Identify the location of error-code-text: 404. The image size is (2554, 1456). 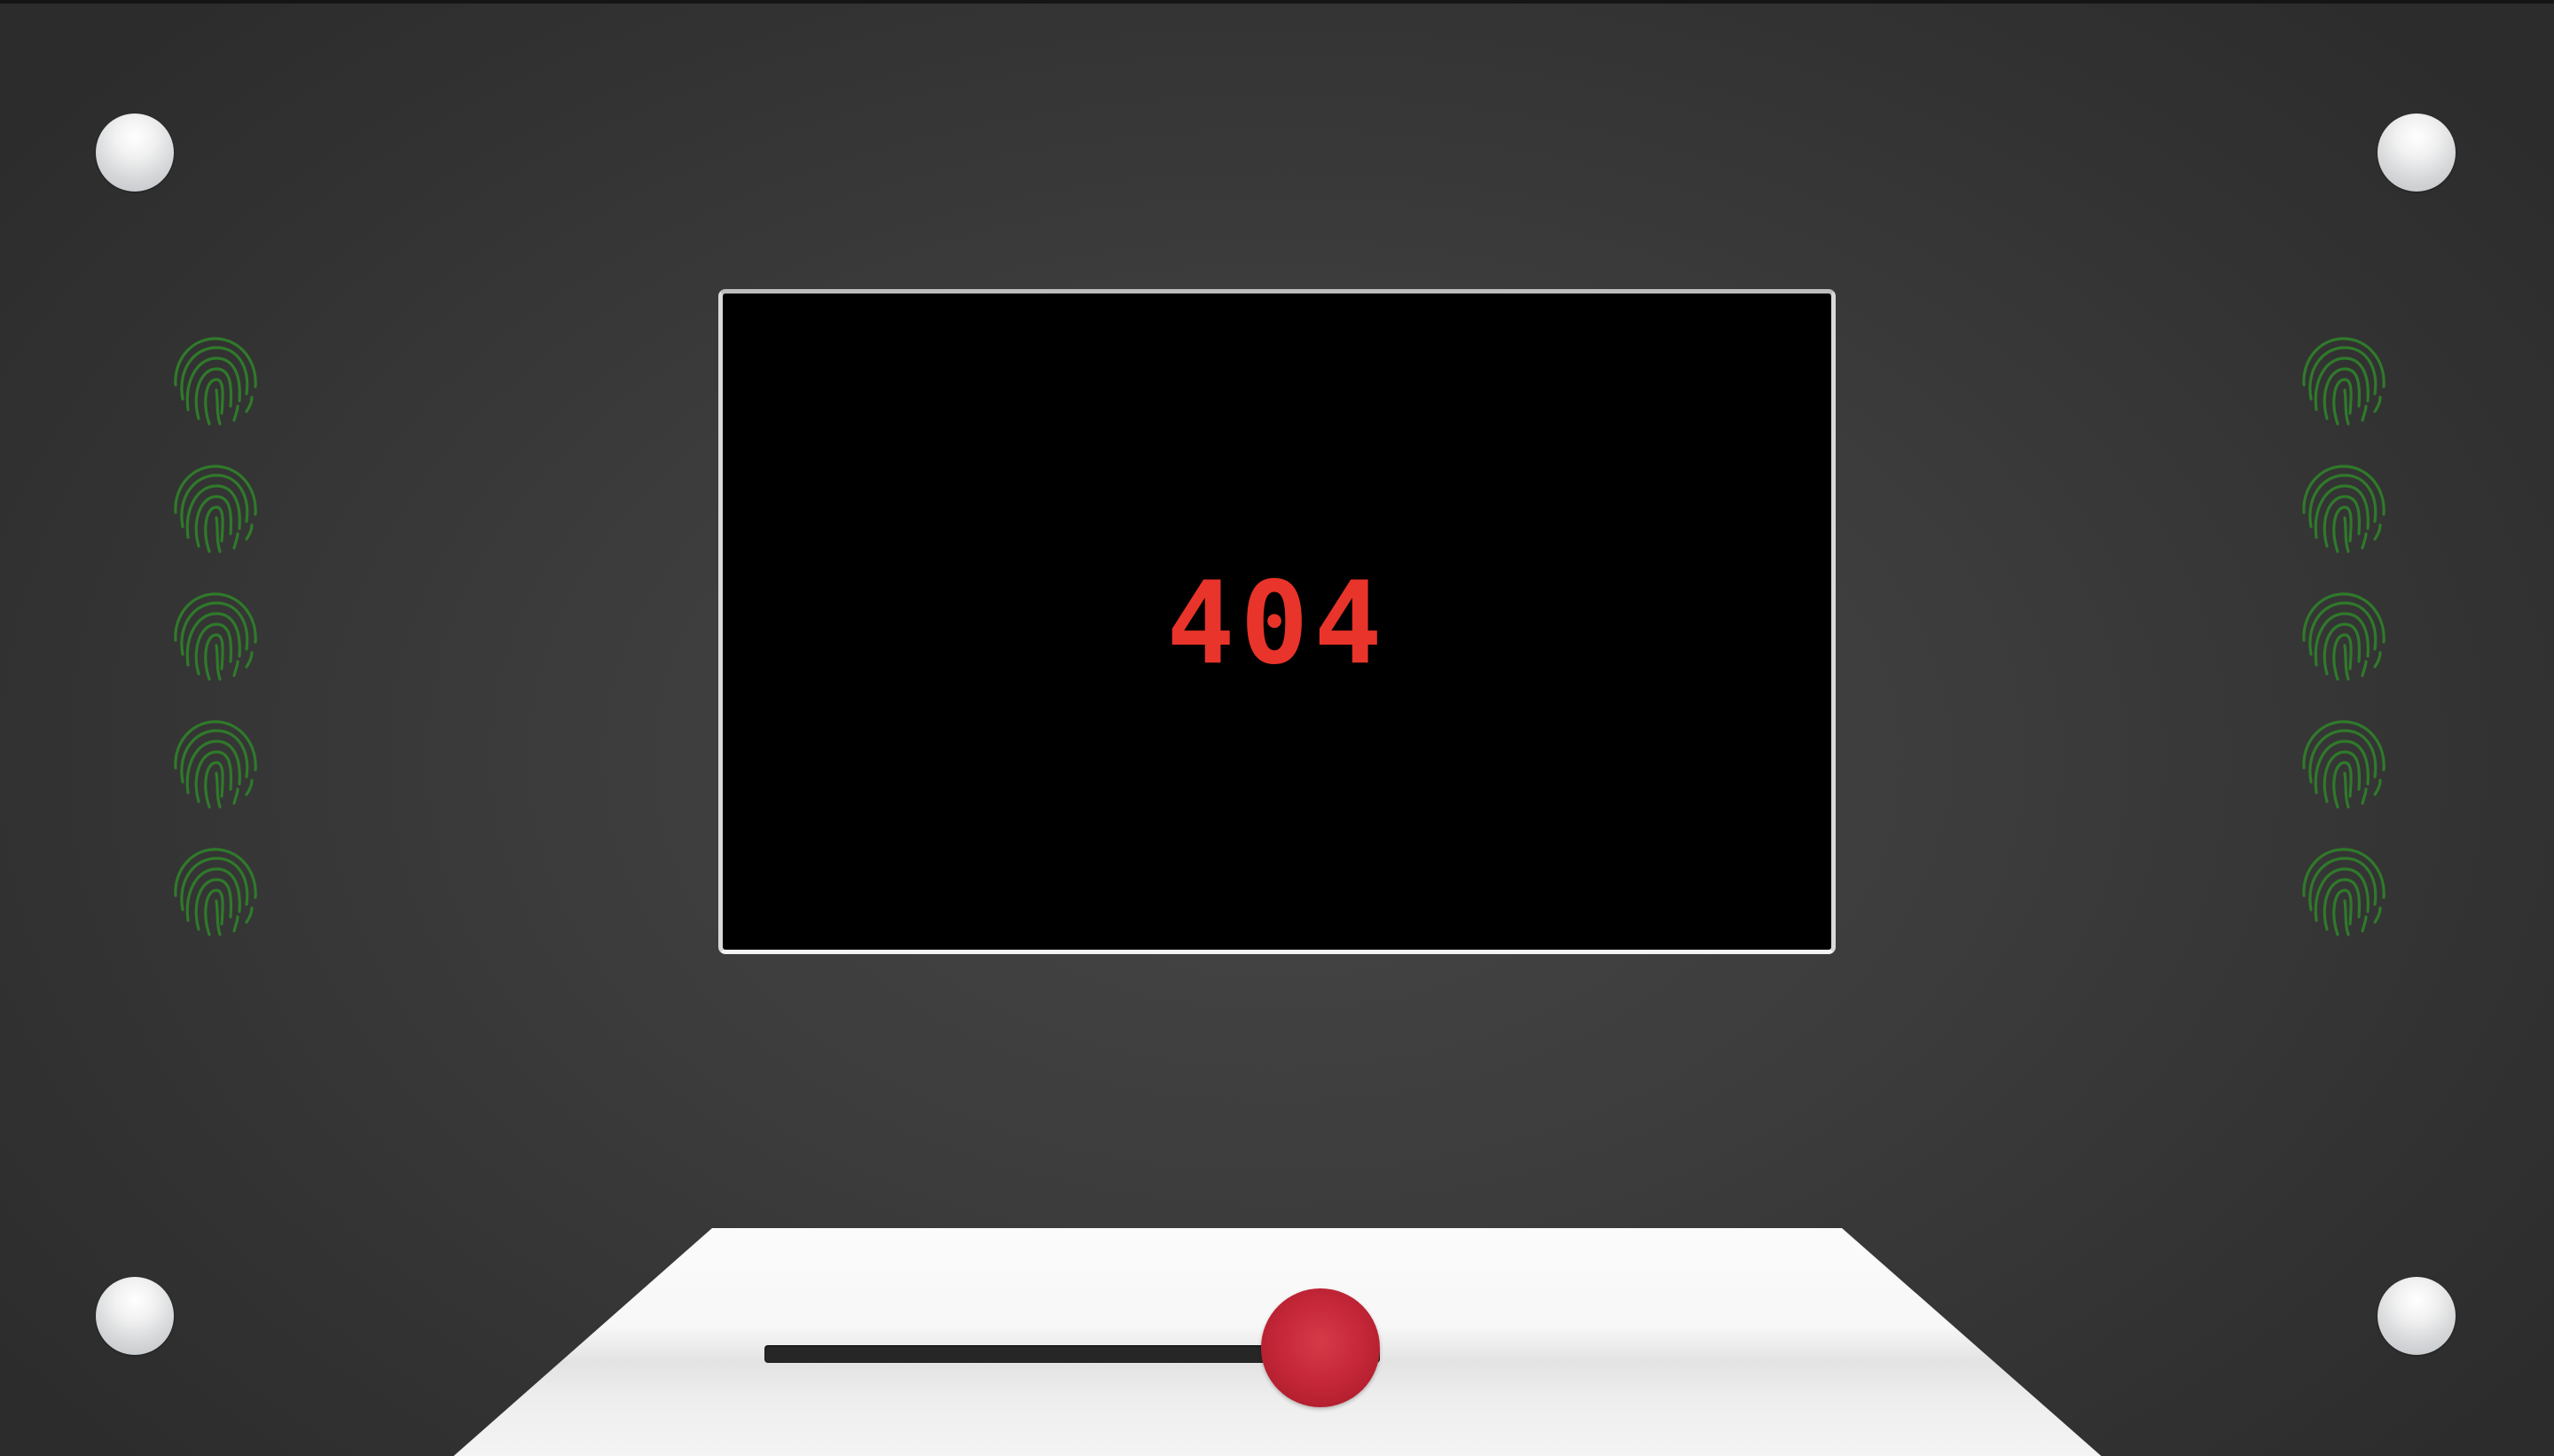
(1277, 624).